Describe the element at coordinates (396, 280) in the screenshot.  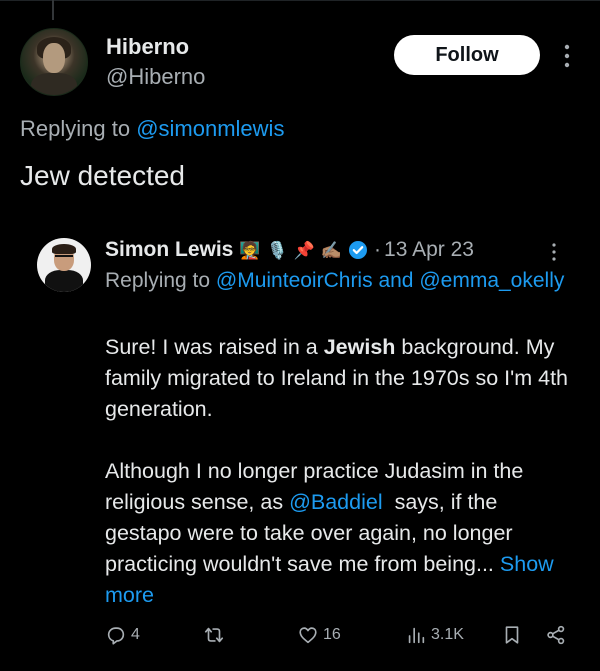
I see `replying-and: and` at that location.